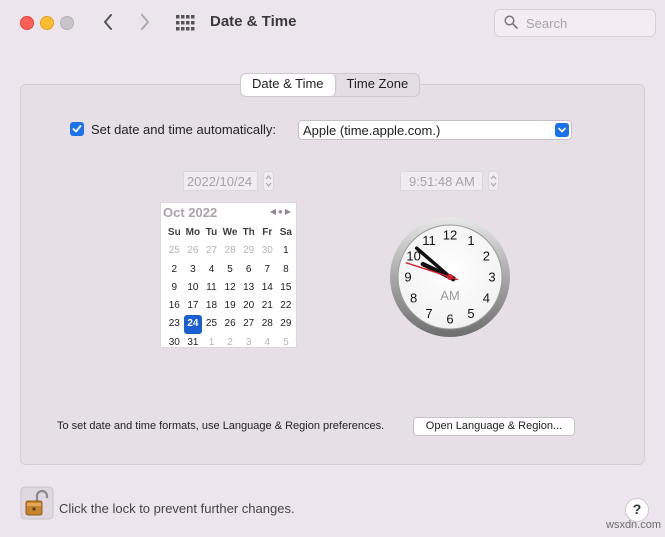 This screenshot has height=537, width=665. I want to click on calendar-day: 12, so click(230, 288).